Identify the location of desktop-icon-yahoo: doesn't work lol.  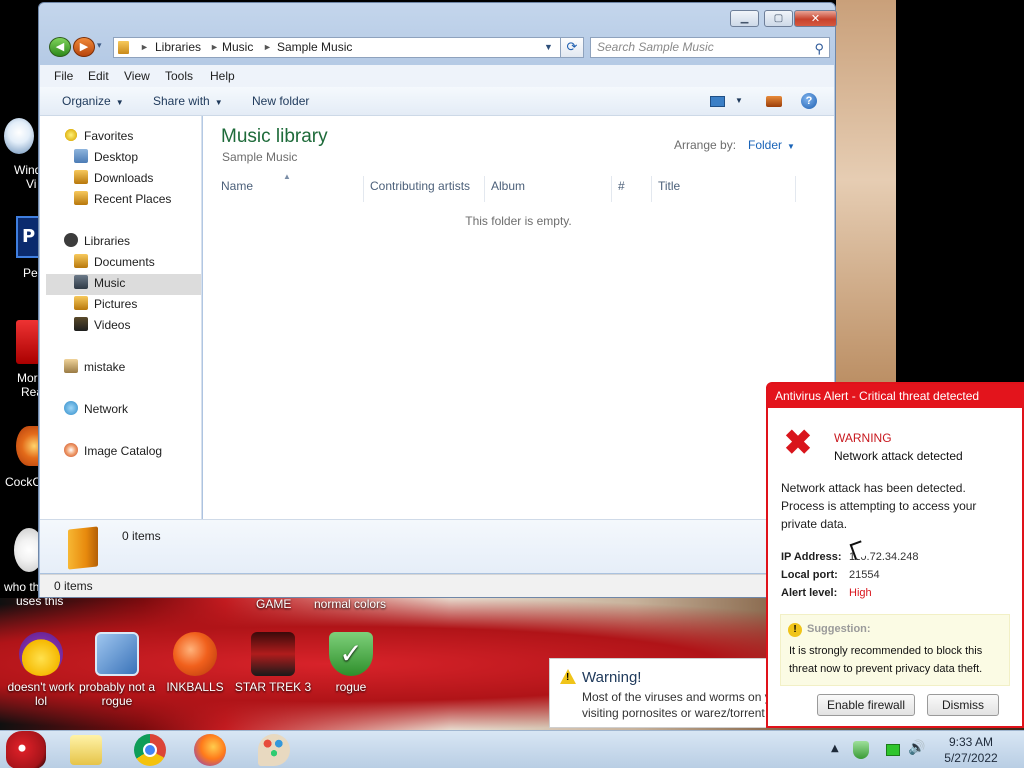
(41, 670).